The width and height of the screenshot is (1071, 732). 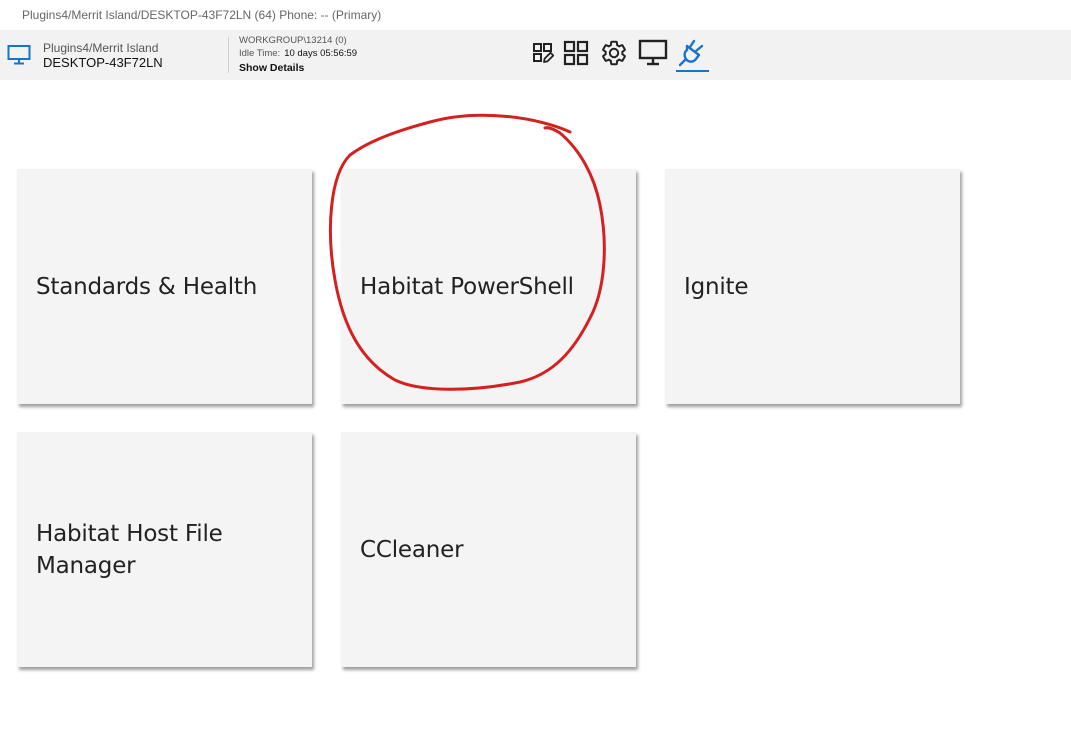 I want to click on machine-name: DESKTOP-43F72LN, so click(x=103, y=62).